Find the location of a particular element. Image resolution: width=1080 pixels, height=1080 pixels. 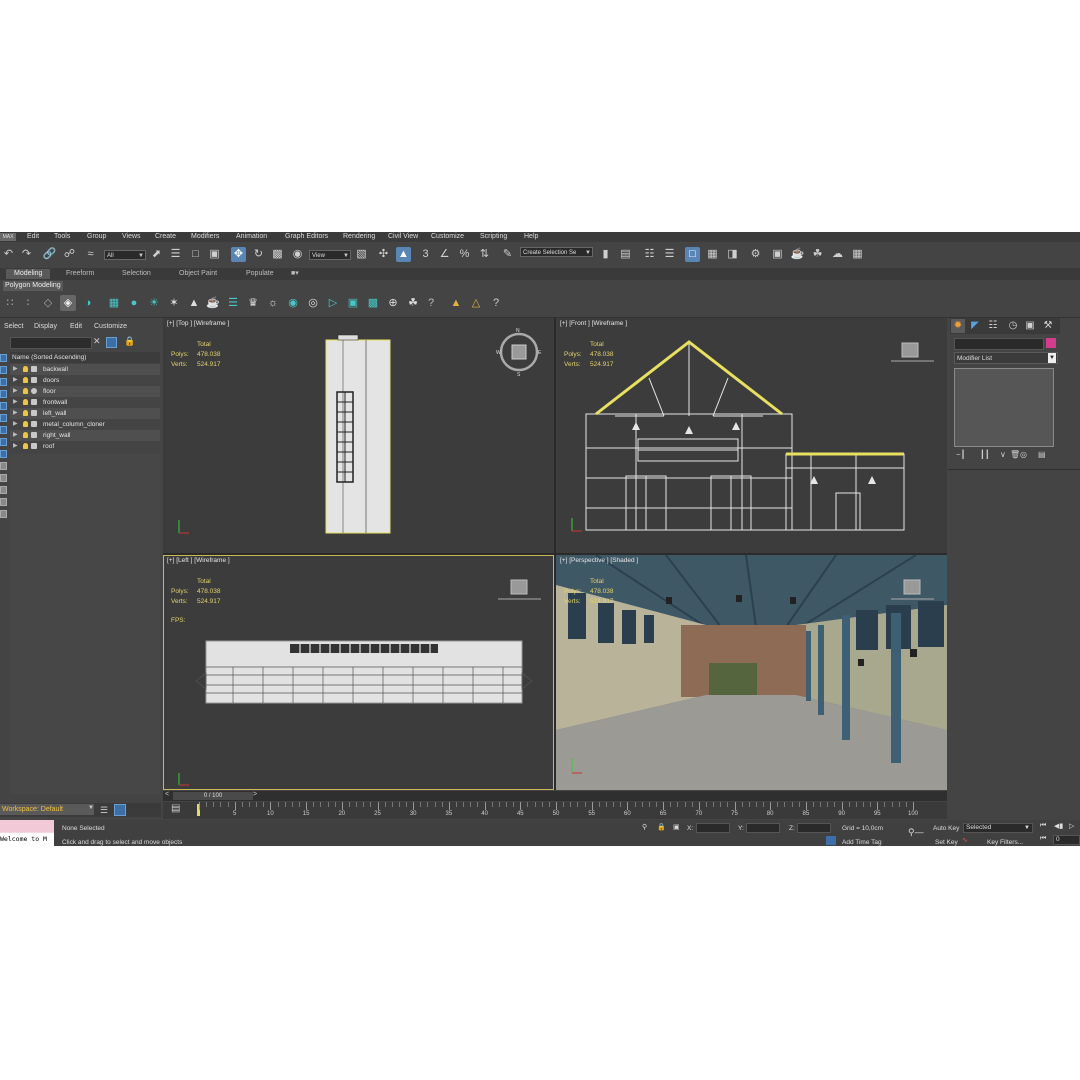

scene-search-input is located at coordinates (51, 343).